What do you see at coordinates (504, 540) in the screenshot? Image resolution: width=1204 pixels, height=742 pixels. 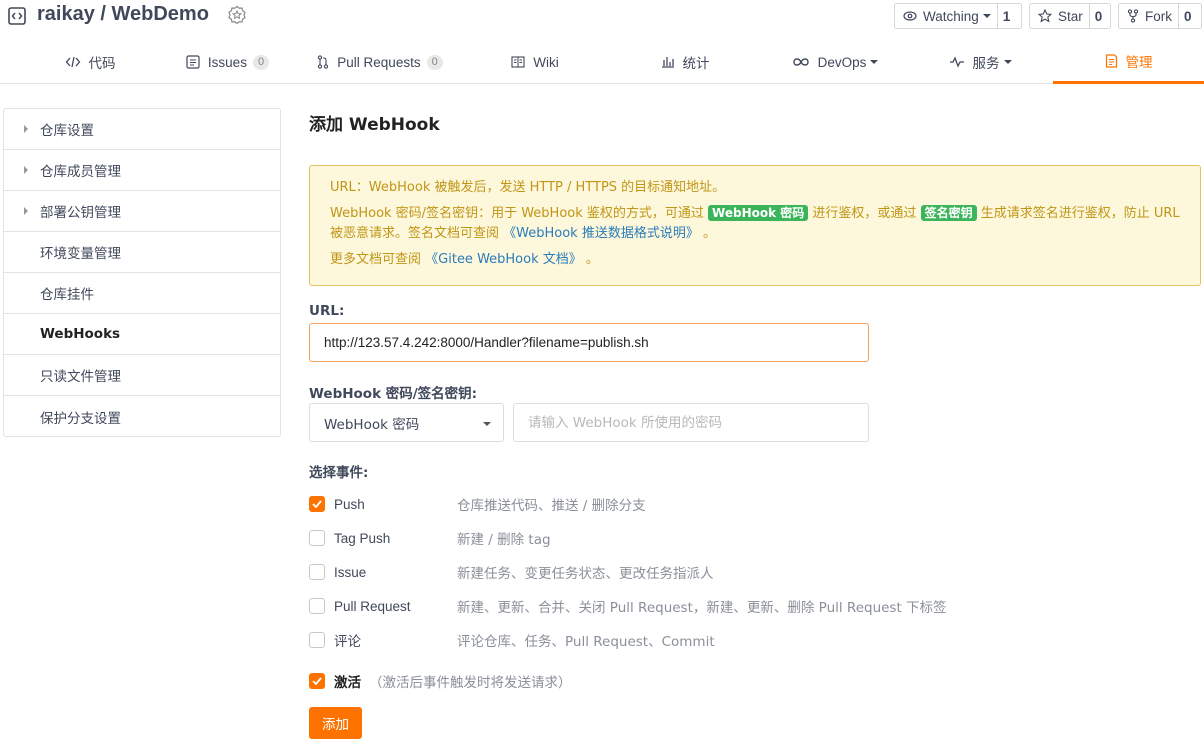 I see `event-desc: 新建 / 删除 tag` at bounding box center [504, 540].